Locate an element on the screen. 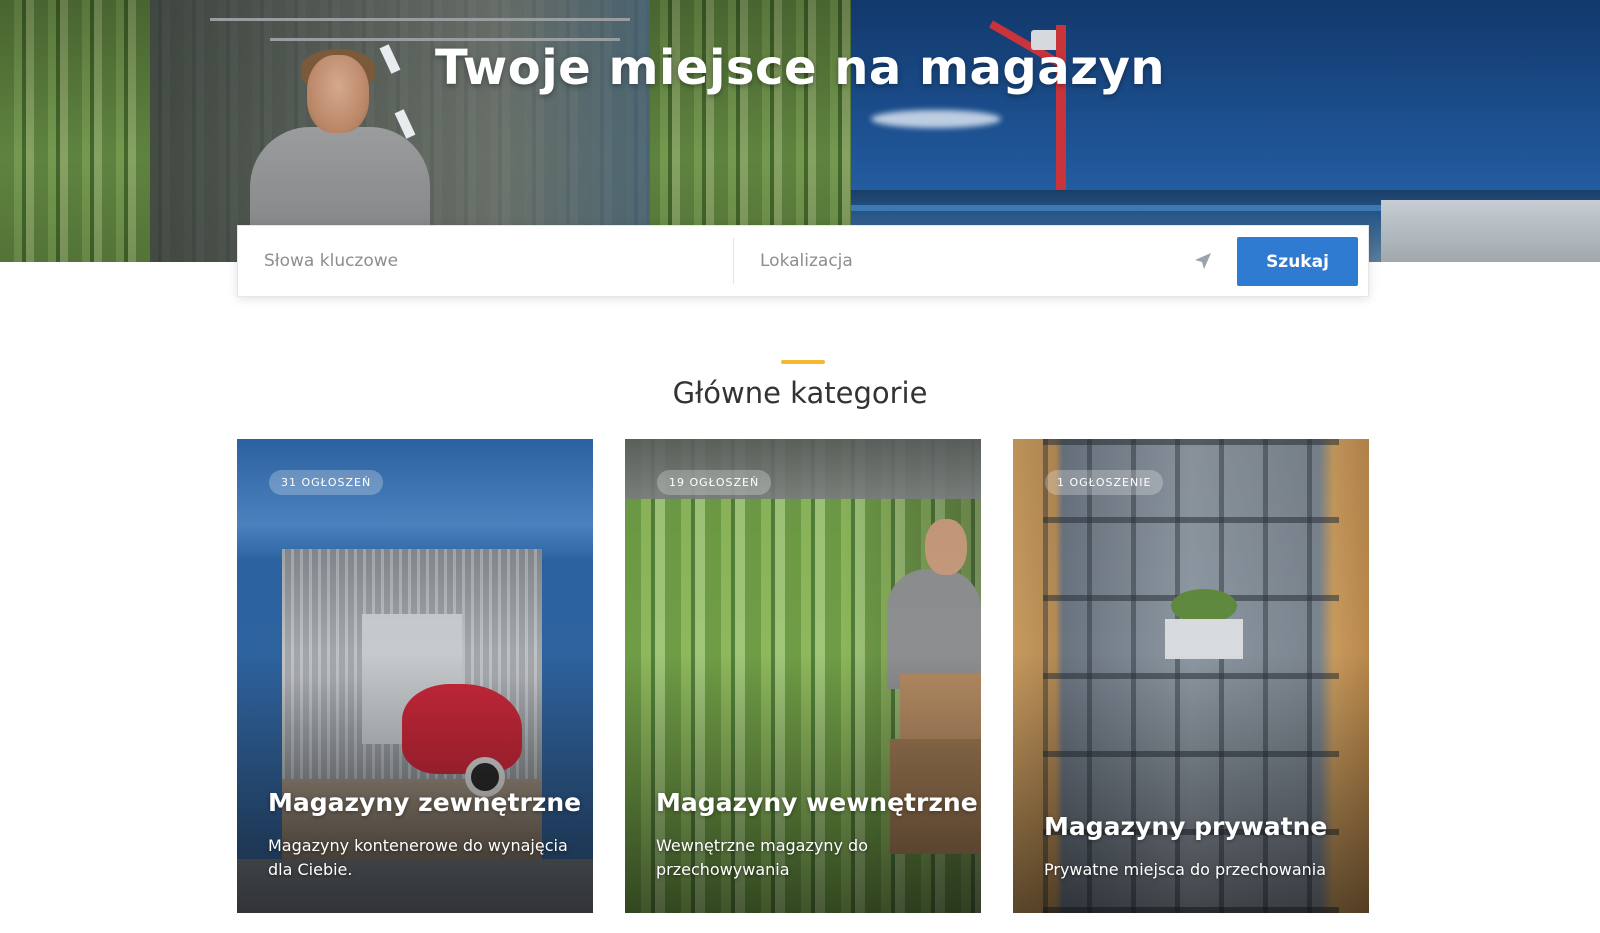 Image resolution: width=1600 pixels, height=933 pixels. location-arrow-svg is located at coordinates (1203, 261).